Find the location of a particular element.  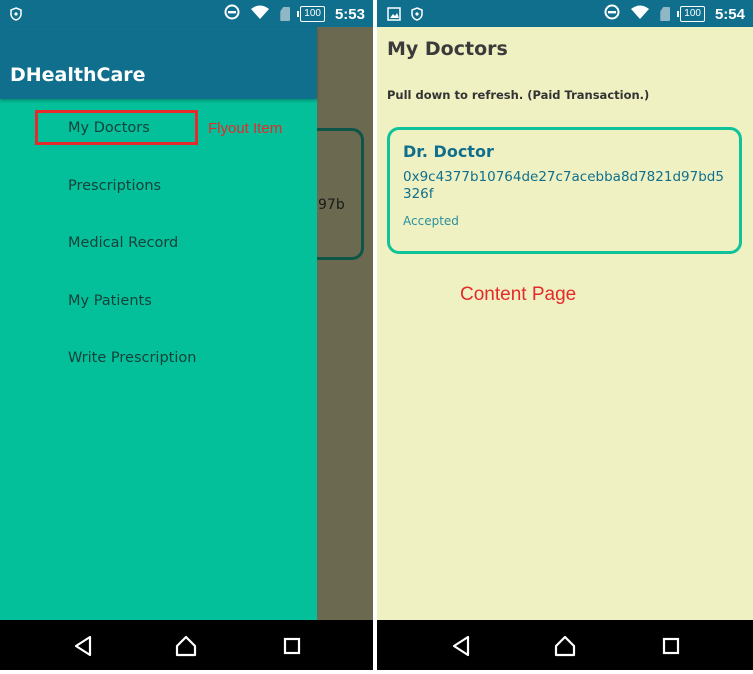

status-bar: 100 5:54 is located at coordinates (565, 13).